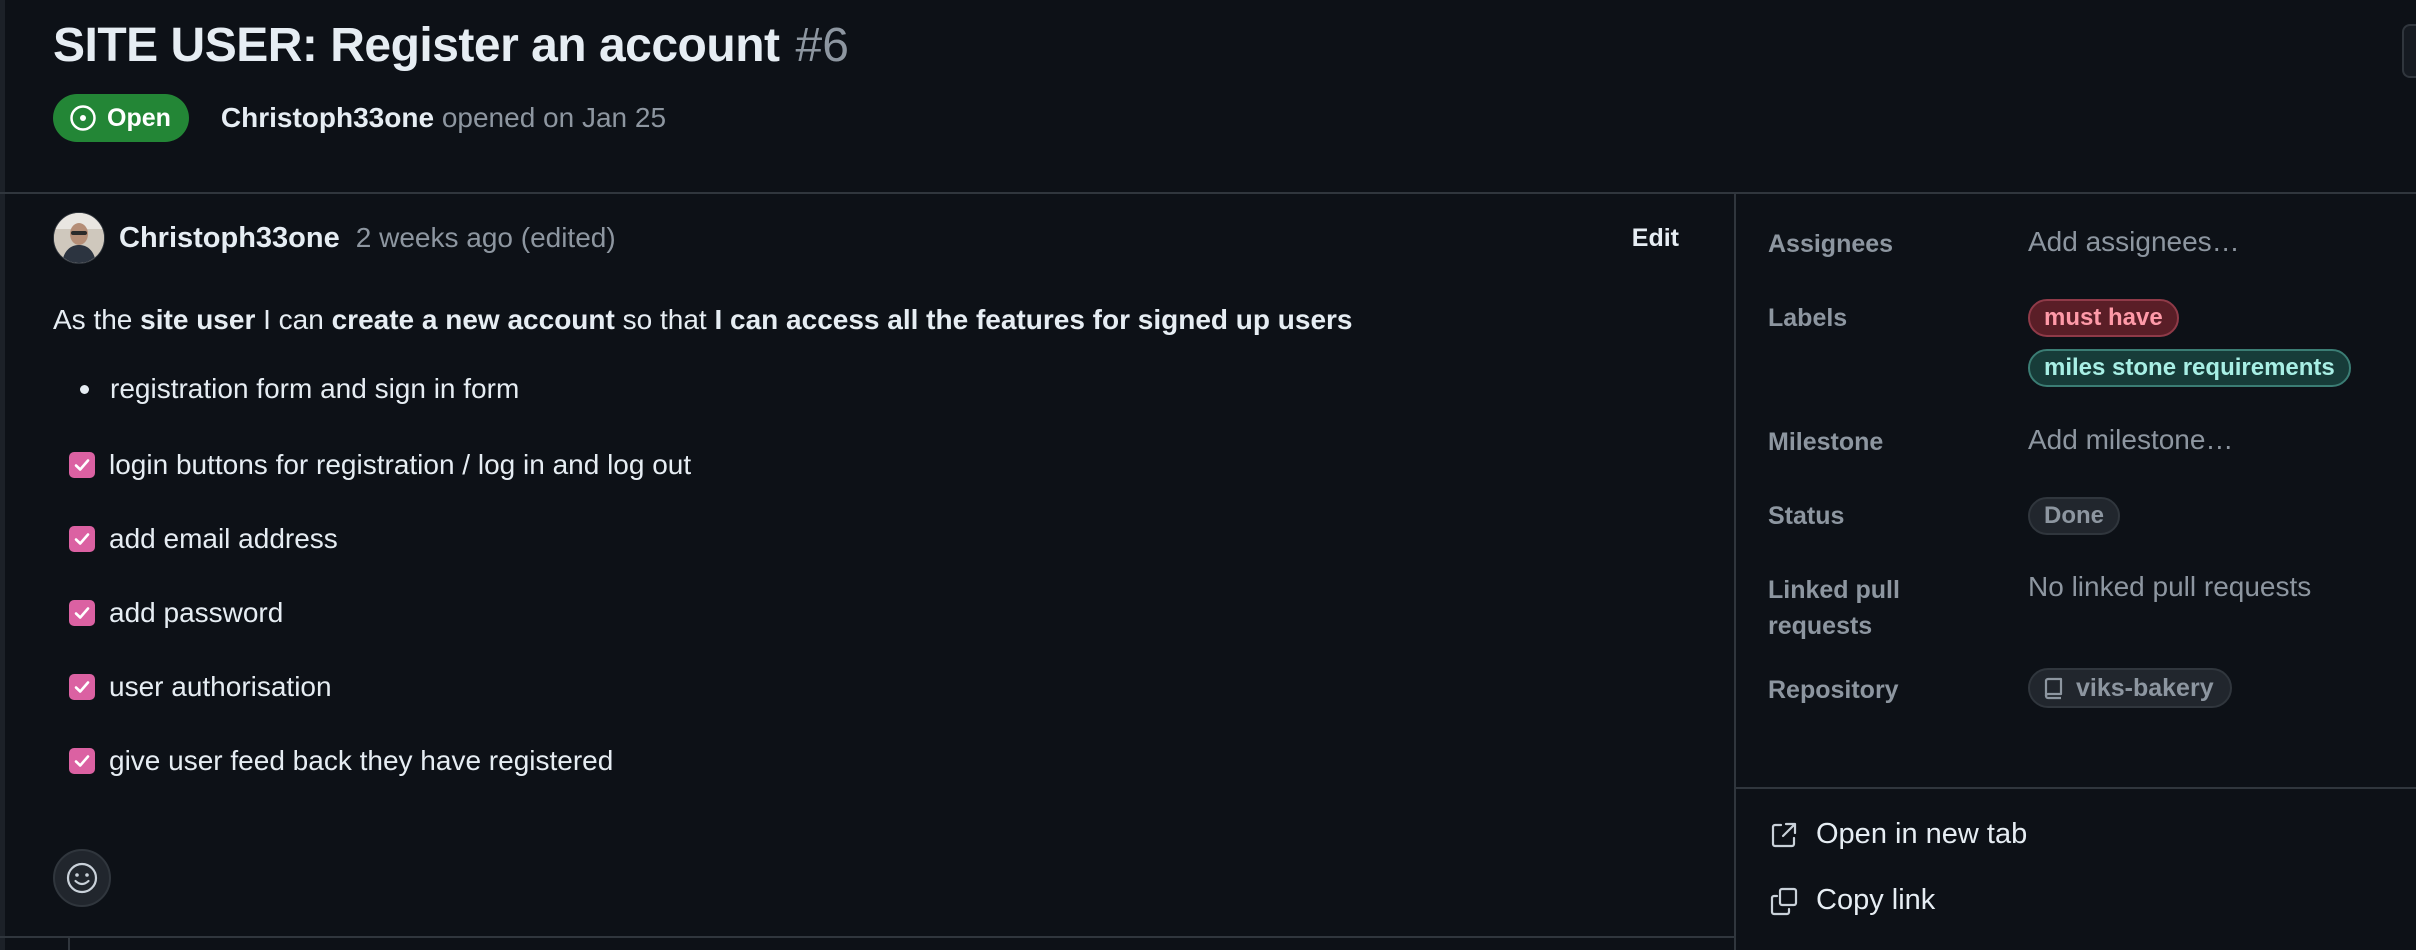 Image resolution: width=2416 pixels, height=950 pixels. I want to click on panel-resize-handle, so click(2409, 51).